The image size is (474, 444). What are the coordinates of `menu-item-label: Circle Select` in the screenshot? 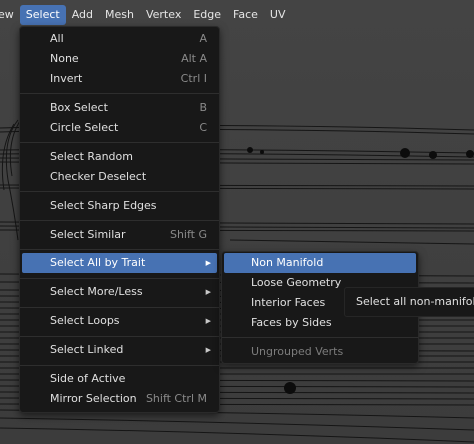 It's located at (84, 127).